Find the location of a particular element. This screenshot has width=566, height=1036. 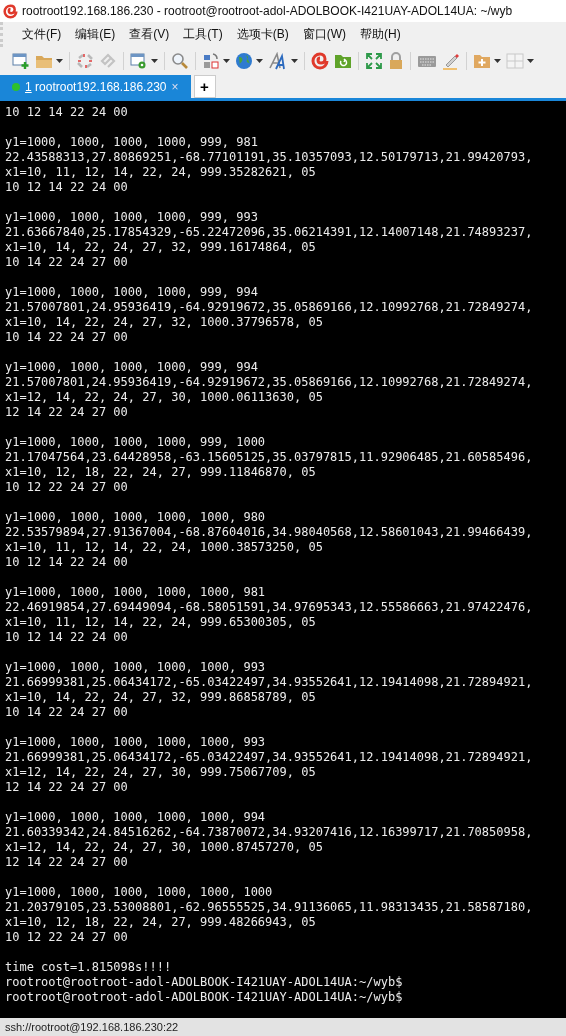

folder-arrow-icon is located at coordinates (343, 61).